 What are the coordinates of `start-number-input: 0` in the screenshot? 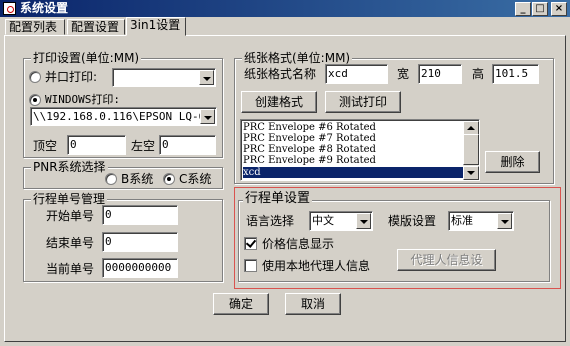 It's located at (140, 215).